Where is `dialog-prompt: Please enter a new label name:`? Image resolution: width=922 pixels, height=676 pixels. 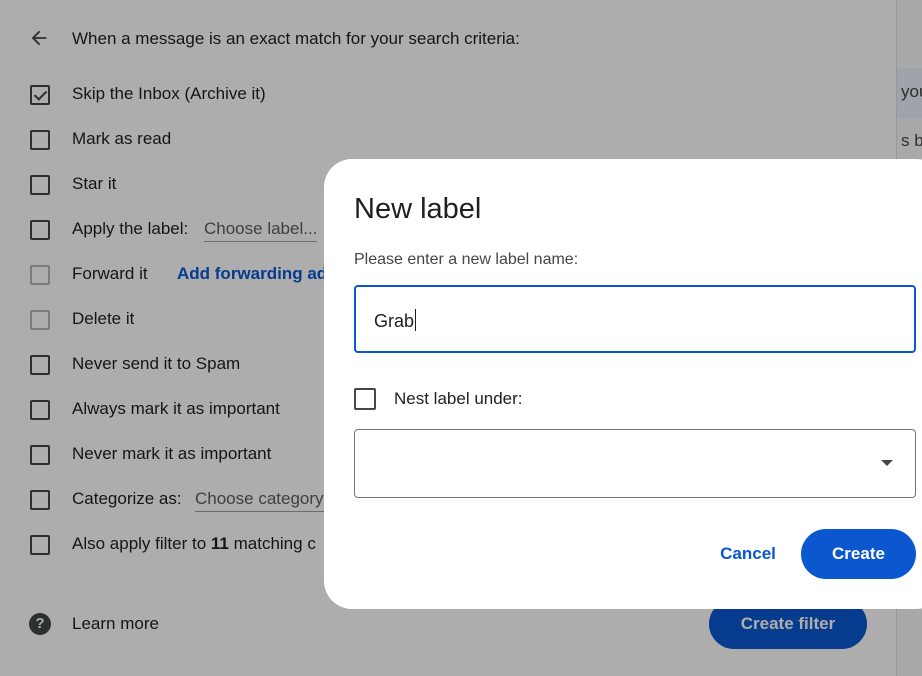
dialog-prompt: Please enter a new label name: is located at coordinates (466, 259).